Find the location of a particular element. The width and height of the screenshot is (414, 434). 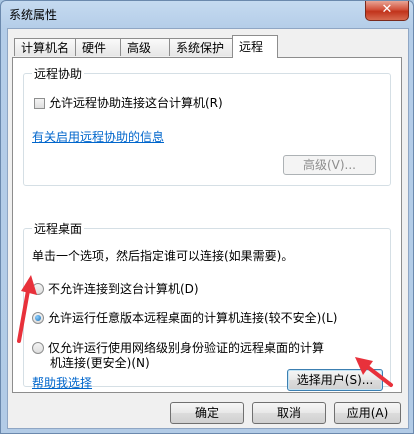

annotation-arrow-up-icon is located at coordinates (27, 309).